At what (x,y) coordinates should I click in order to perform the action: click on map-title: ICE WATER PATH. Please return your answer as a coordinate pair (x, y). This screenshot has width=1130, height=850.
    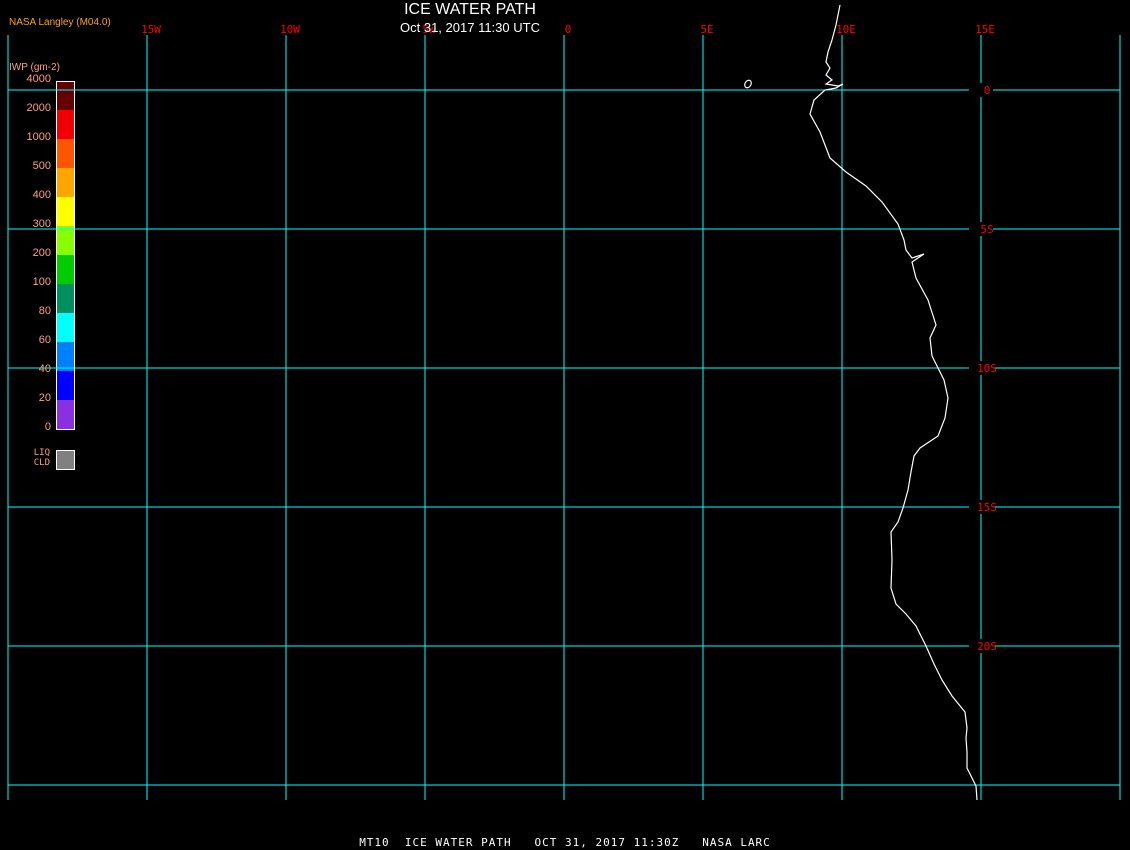
    Looking at the image, I should click on (470, 9).